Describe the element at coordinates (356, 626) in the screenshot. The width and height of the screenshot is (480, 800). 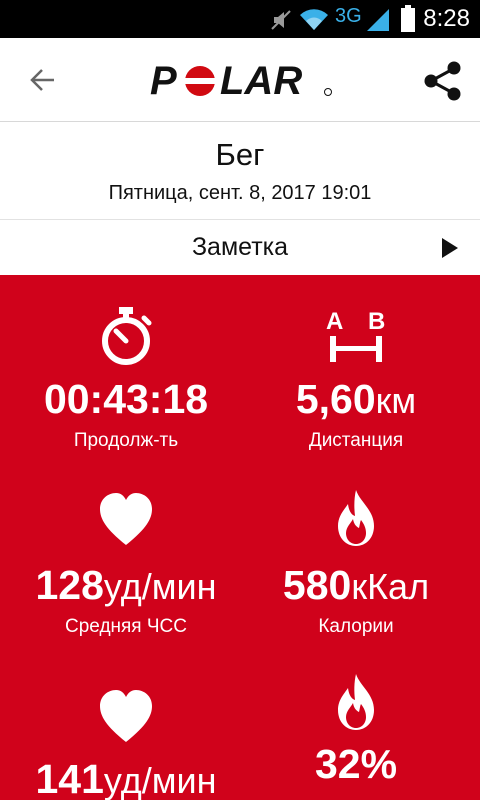
I see `stat-label: Калории` at that location.